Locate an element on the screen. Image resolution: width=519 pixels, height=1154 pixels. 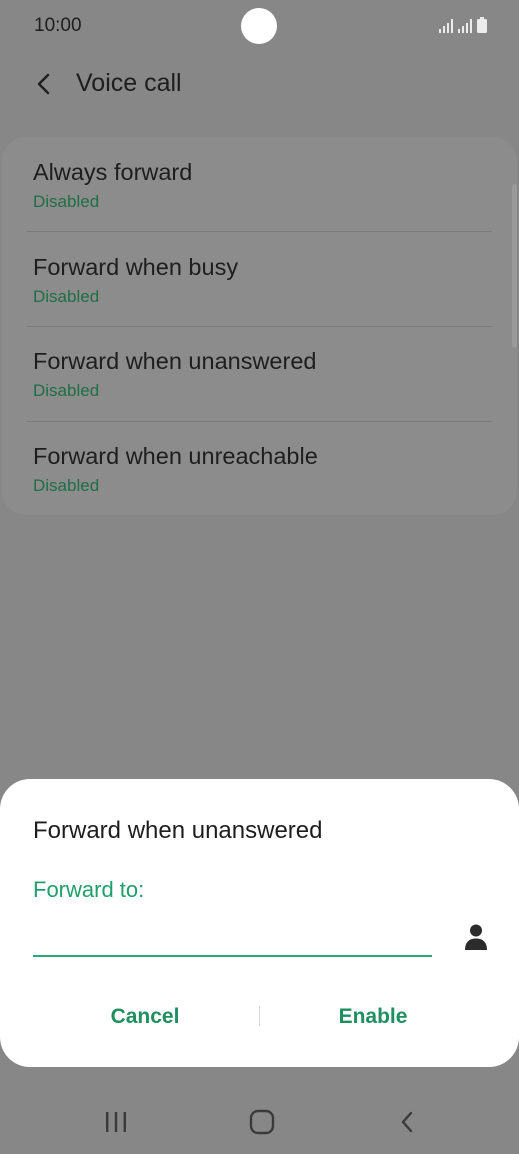
list-item-always-forward: Always forward Disabled is located at coordinates (259, 184).